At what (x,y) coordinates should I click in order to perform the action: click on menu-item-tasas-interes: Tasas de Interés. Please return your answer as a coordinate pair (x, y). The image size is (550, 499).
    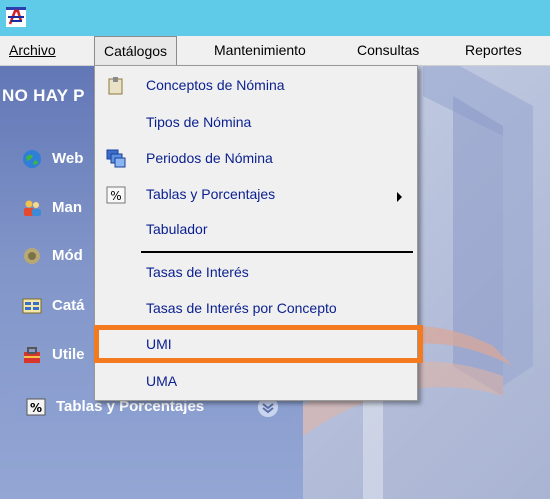
    Looking at the image, I should click on (256, 273).